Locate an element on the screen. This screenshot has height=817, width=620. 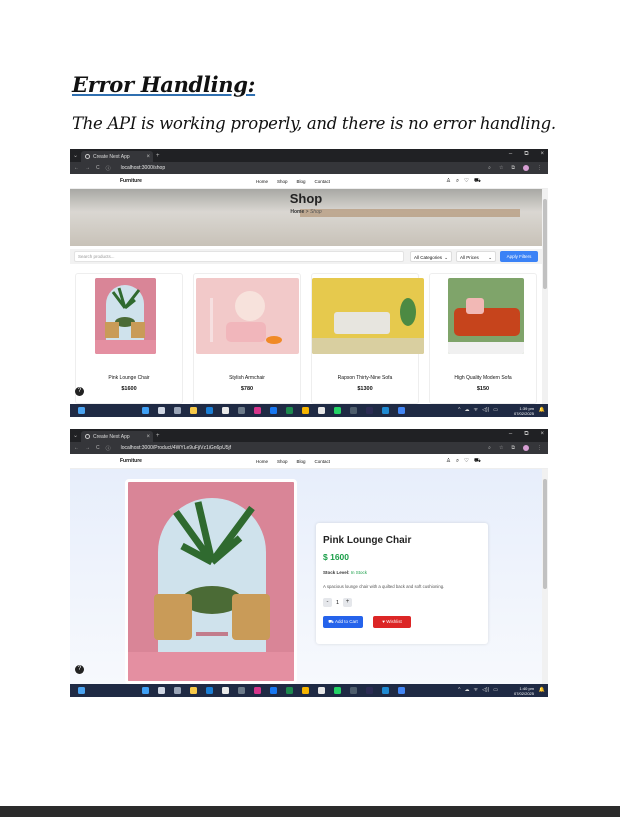
taskbar-clock: 1:40 pm 07/02/2025 is located at coordinates (524, 691).